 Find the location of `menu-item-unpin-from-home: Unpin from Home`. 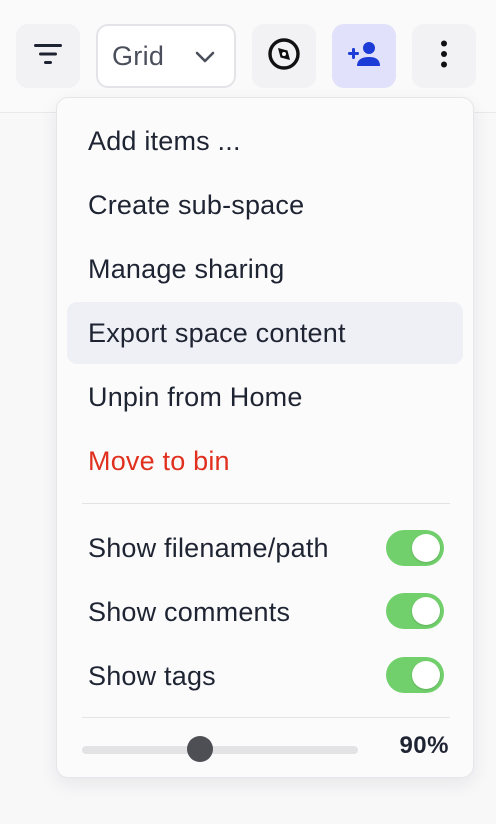

menu-item-unpin-from-home: Unpin from Home is located at coordinates (265, 397).